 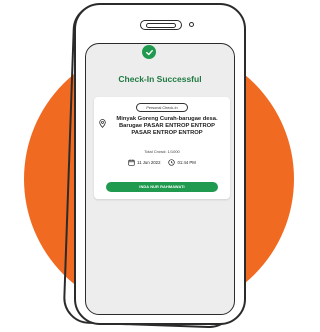 I want to click on date-item: 11 Jun 2022, so click(x=144, y=162).